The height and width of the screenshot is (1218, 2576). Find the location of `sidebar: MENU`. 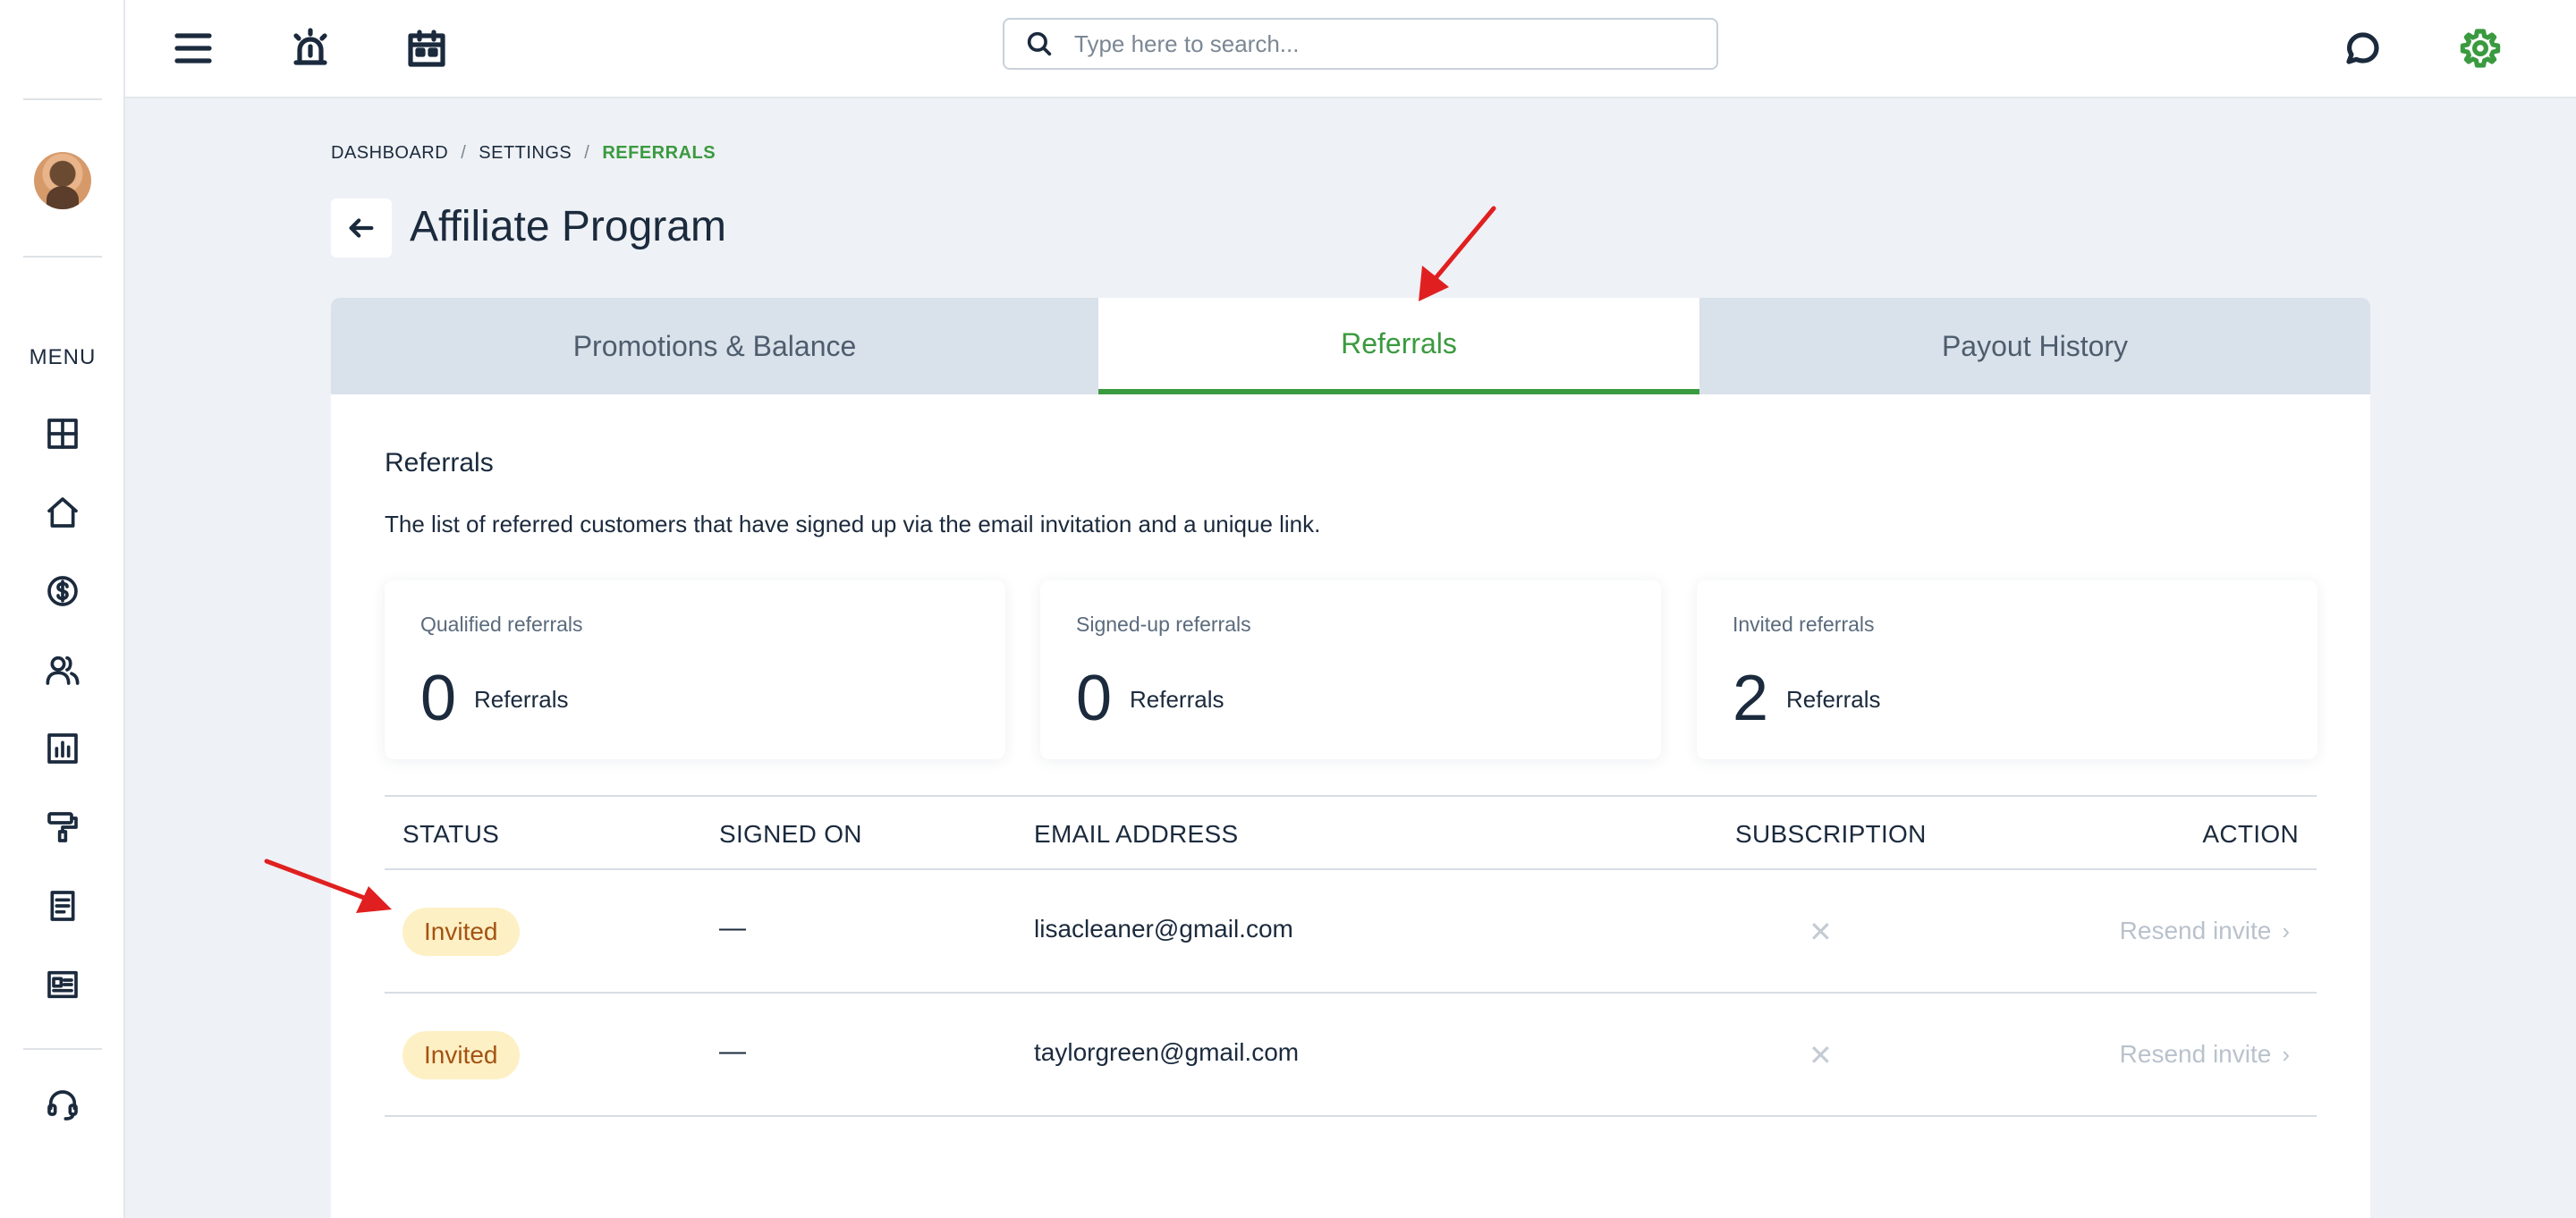

sidebar: MENU is located at coordinates (62, 609).